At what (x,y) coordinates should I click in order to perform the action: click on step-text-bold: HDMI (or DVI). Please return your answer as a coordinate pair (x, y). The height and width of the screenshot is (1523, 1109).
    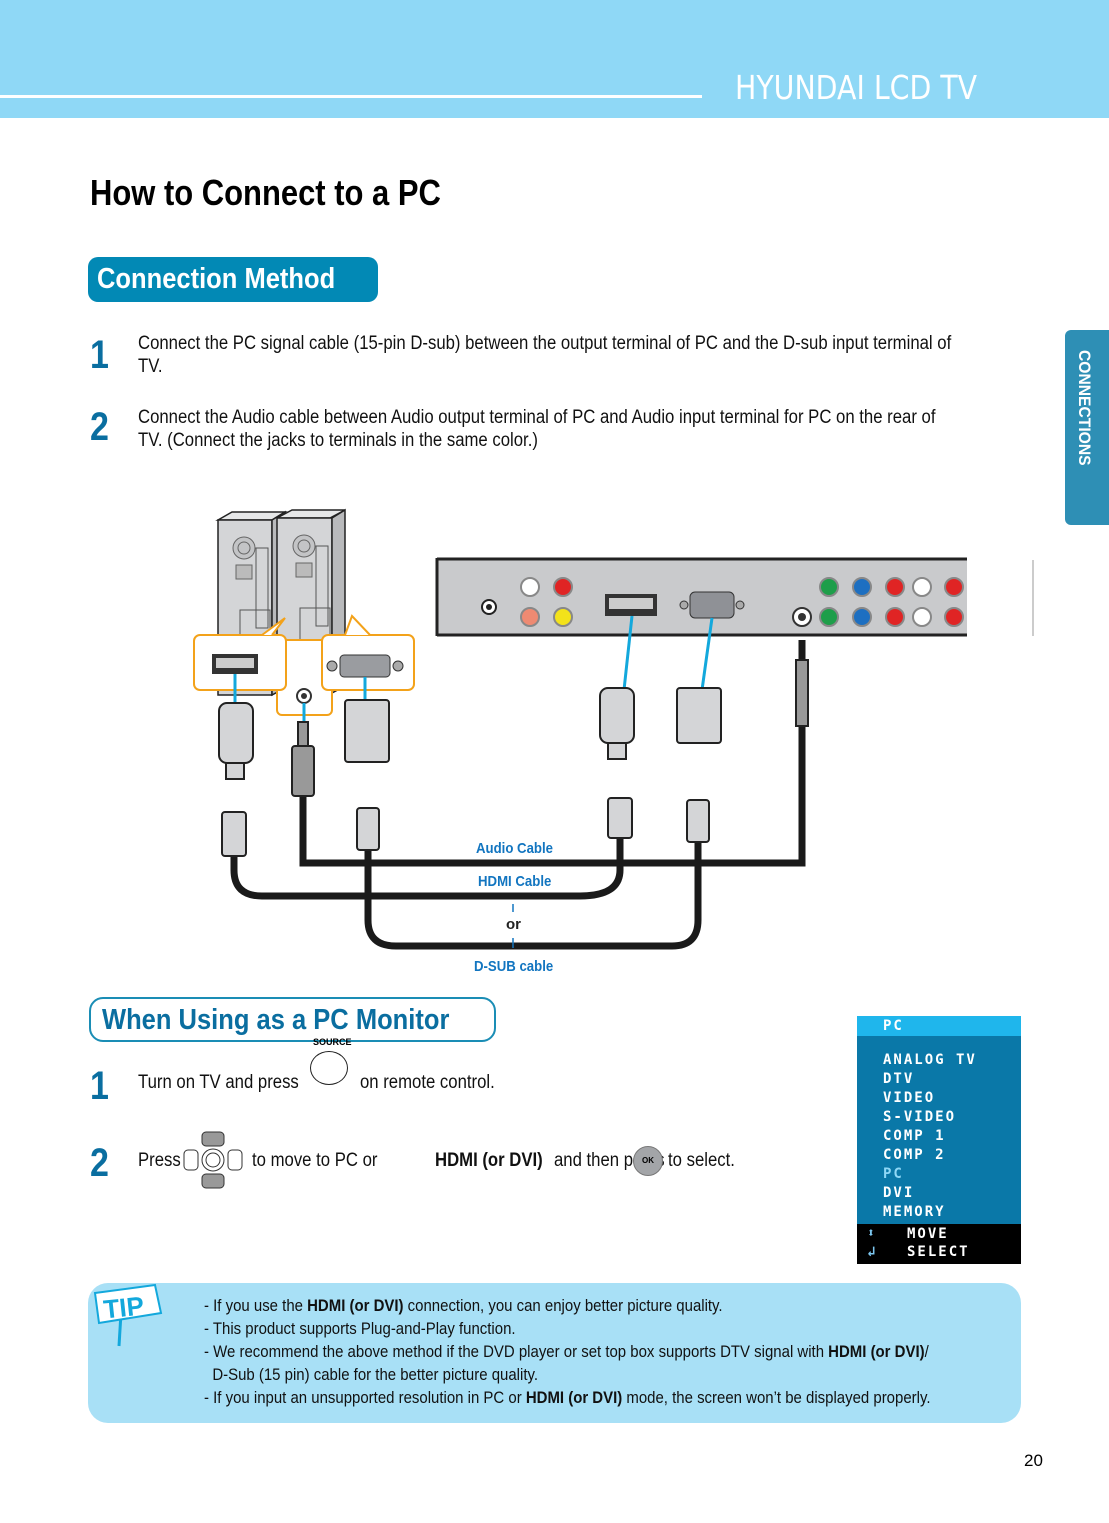
    Looking at the image, I should click on (489, 1160).